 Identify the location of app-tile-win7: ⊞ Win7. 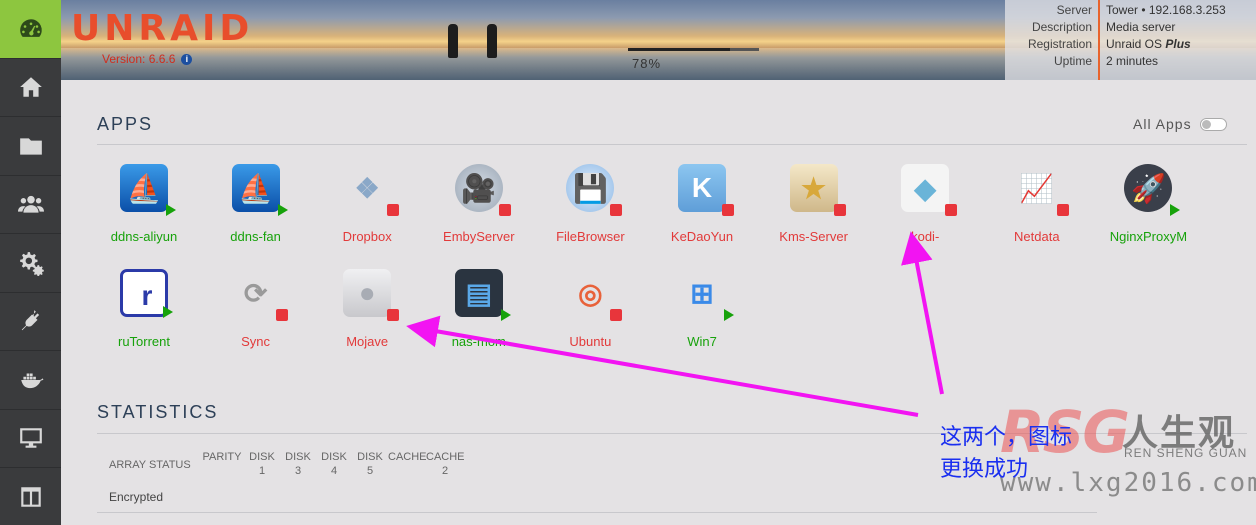
(702, 309).